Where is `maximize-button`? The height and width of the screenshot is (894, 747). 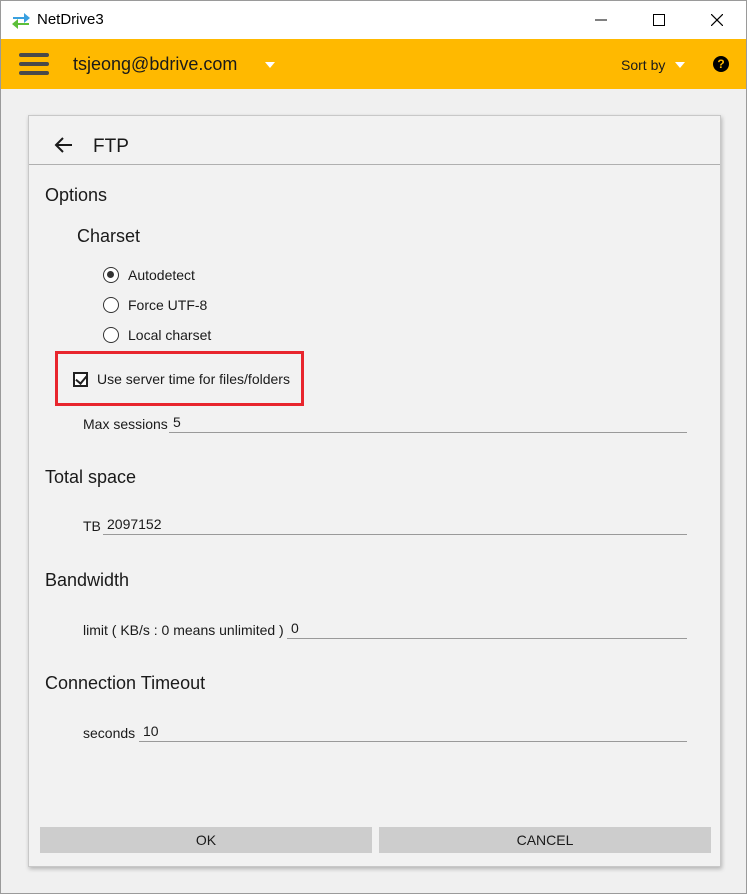
maximize-button is located at coordinates (659, 20).